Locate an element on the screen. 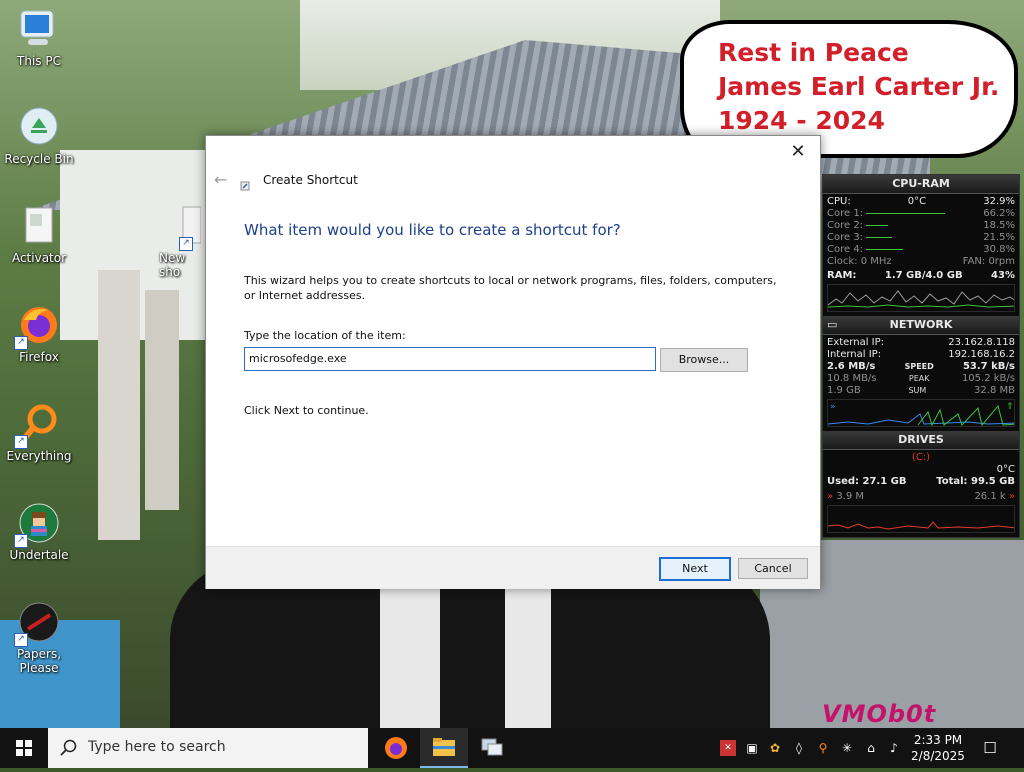 The height and width of the screenshot is (772, 1024). bubble-line: James Earl Carter Jr. is located at coordinates (859, 86).